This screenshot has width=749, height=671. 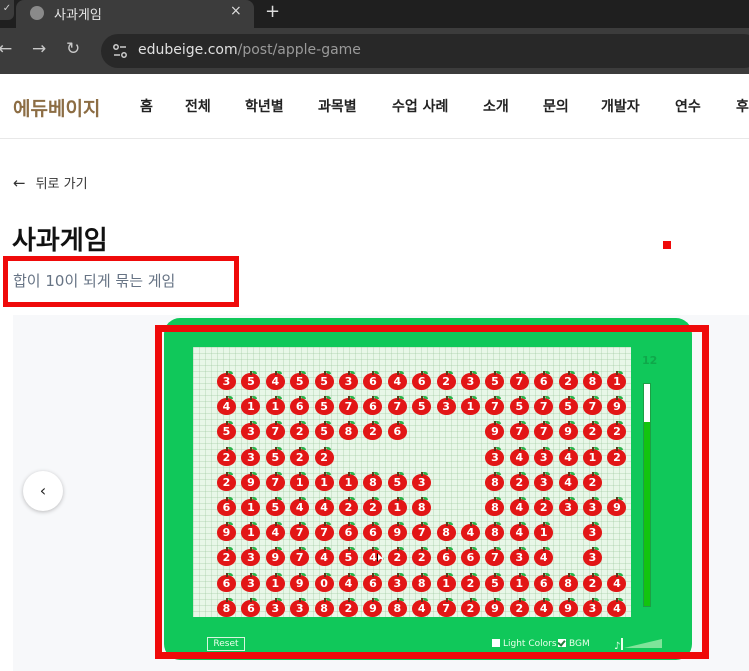 What do you see at coordinates (61, 184) in the screenshot?
I see `back-label: 뒤로 가기` at bounding box center [61, 184].